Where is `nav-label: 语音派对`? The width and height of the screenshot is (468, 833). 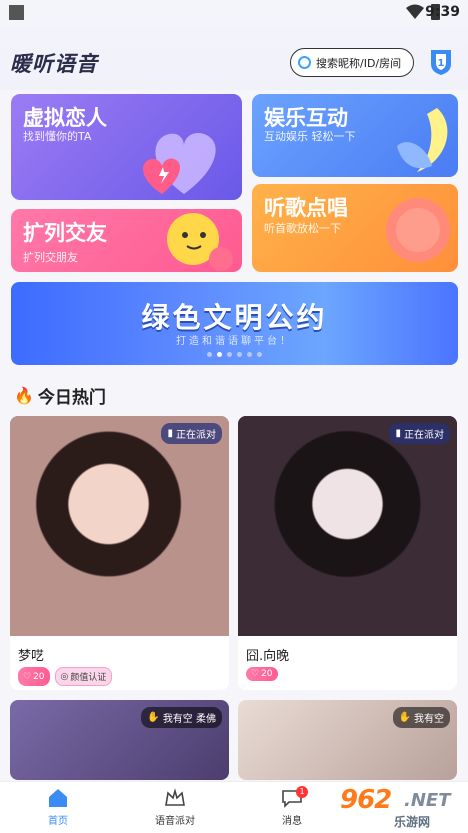 nav-label: 语音派对 is located at coordinates (175, 821).